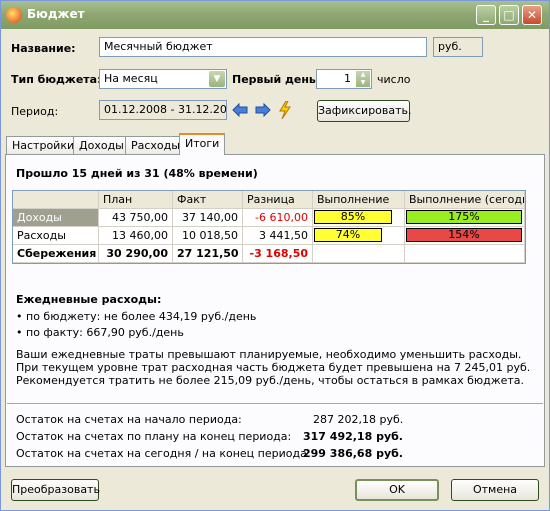  I want to click on first-day-unit: число, so click(394, 79).